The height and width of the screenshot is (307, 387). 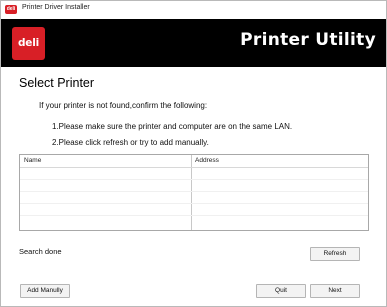 I want to click on banner-title: Printer Utility, so click(x=308, y=40).